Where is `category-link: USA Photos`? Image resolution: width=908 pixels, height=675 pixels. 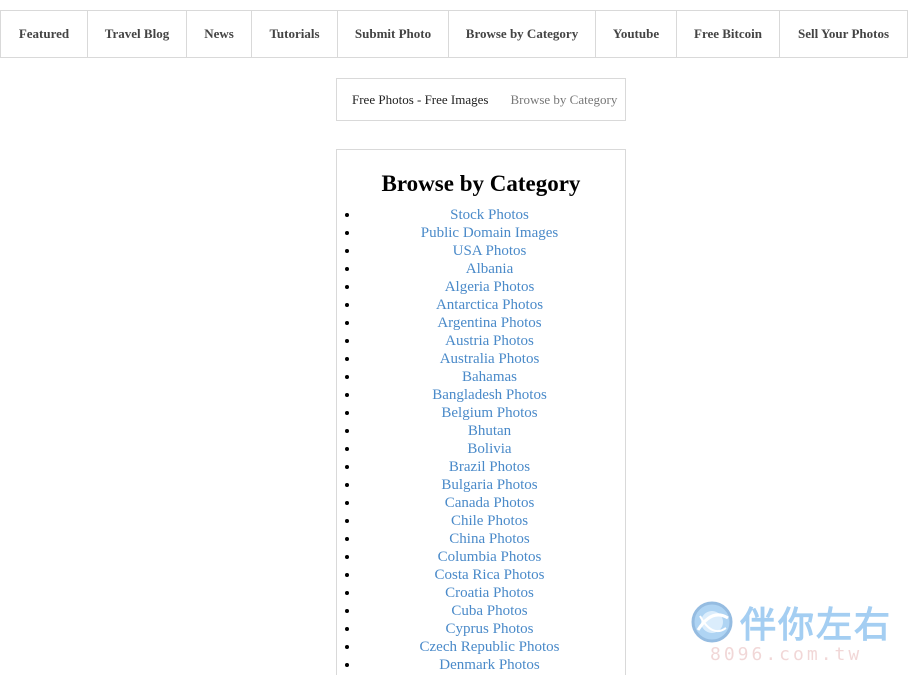
category-link: USA Photos is located at coordinates (490, 251).